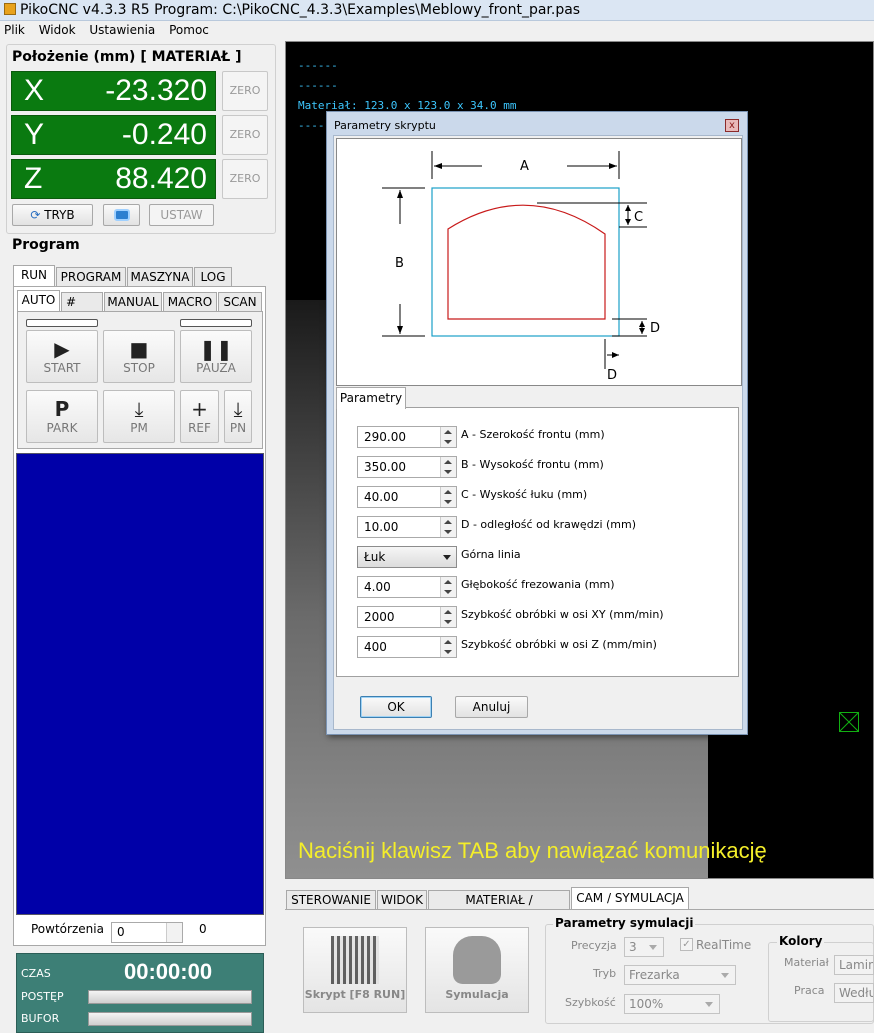 This screenshot has width=874, height=1033. I want to click on pm-button: ⤓ PM, so click(139, 416).